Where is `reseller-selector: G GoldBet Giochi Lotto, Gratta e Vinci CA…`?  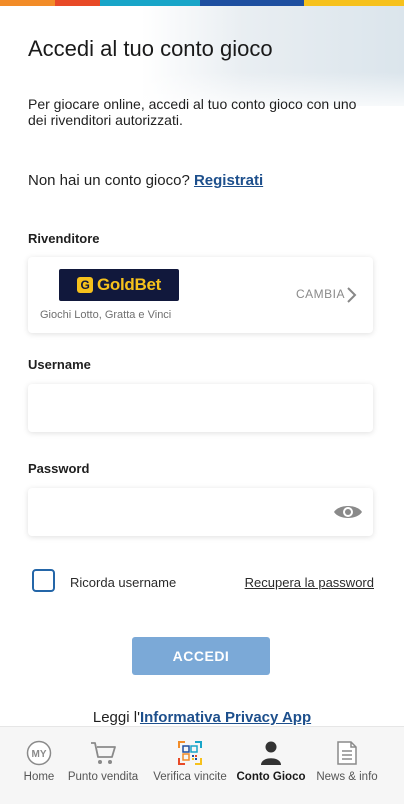 reseller-selector: G GoldBet Giochi Lotto, Gratta e Vinci CA… is located at coordinates (200, 295).